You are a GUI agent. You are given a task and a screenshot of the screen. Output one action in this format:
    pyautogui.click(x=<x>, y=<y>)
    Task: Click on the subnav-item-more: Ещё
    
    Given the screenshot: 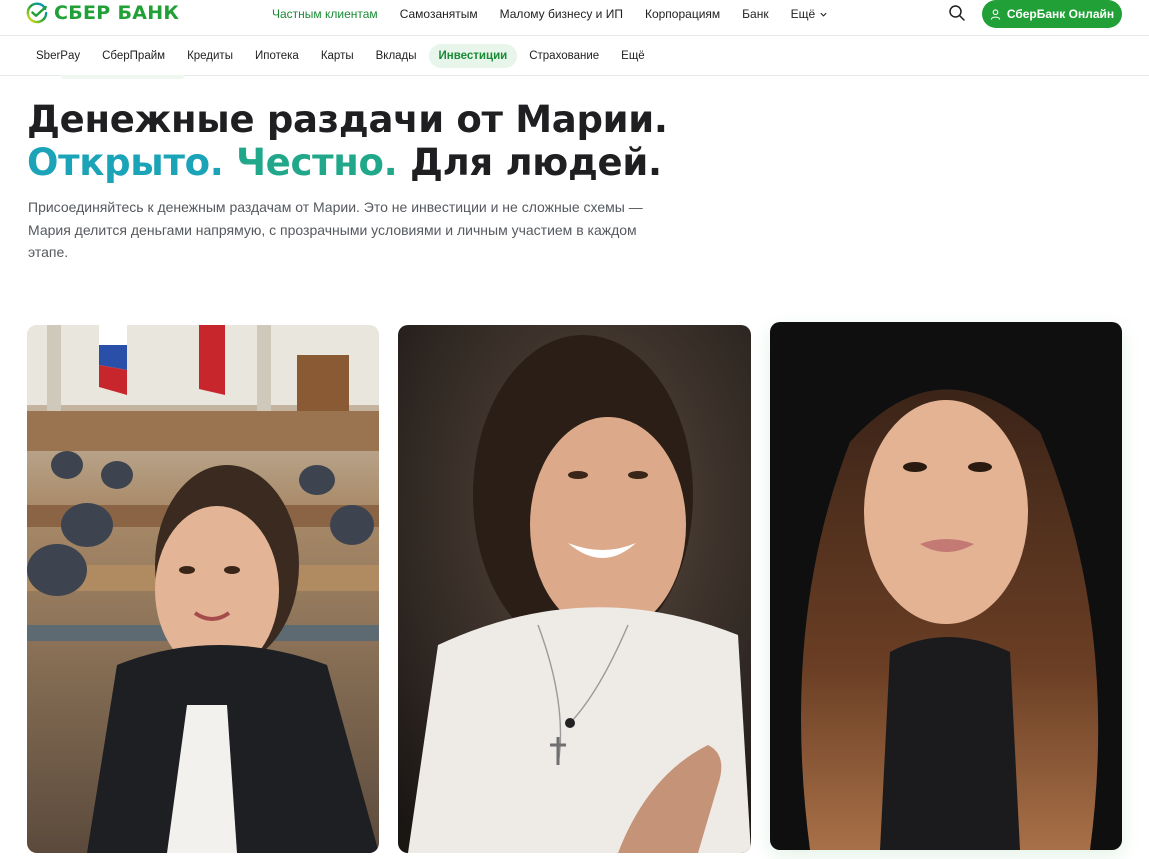 What is the action you would take?
    pyautogui.click(x=633, y=56)
    